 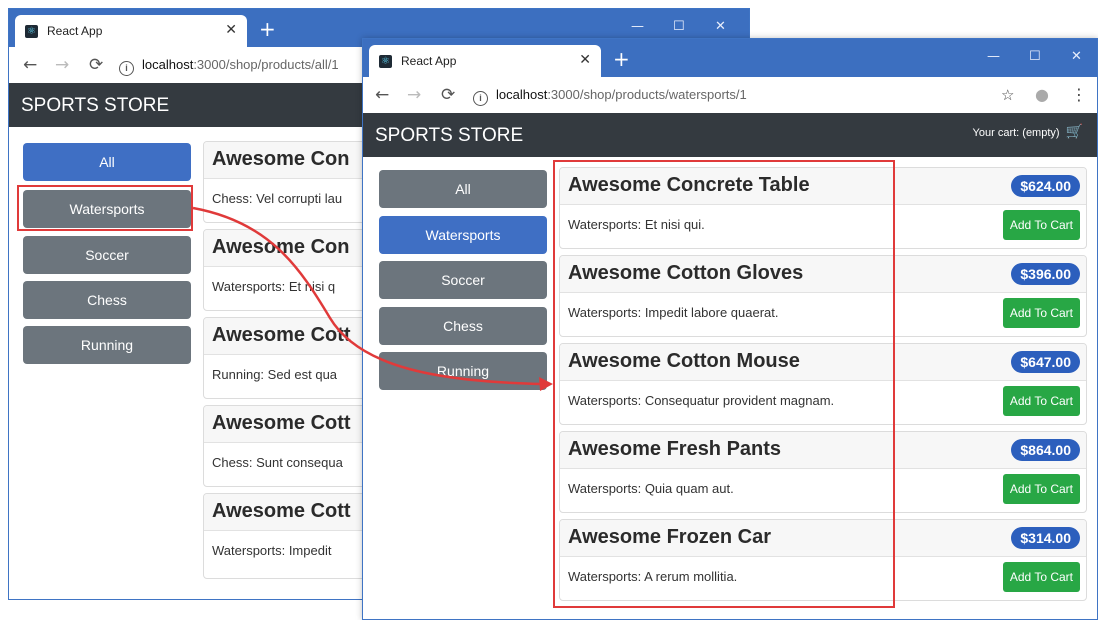 I want to click on store-header: SPORTS STORE Your cart: (empty) 🛒, so click(x=730, y=135).